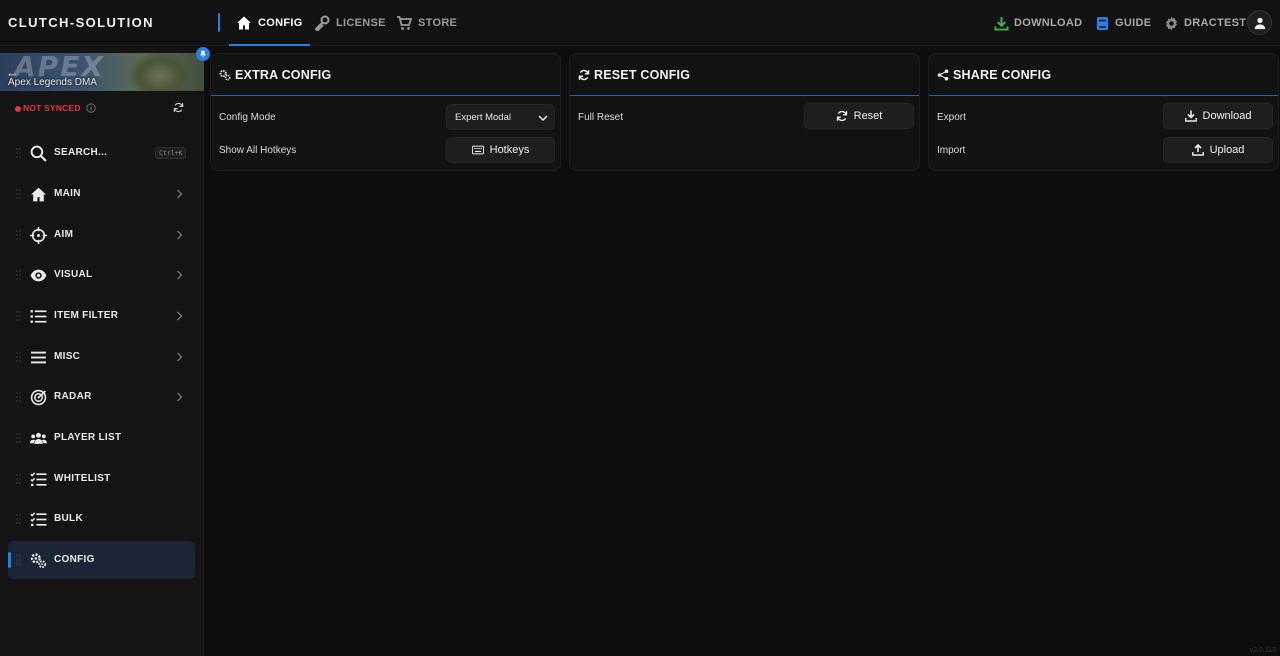  I want to click on game-banner: APEX ← Apex Legends DMA, so click(102, 72).